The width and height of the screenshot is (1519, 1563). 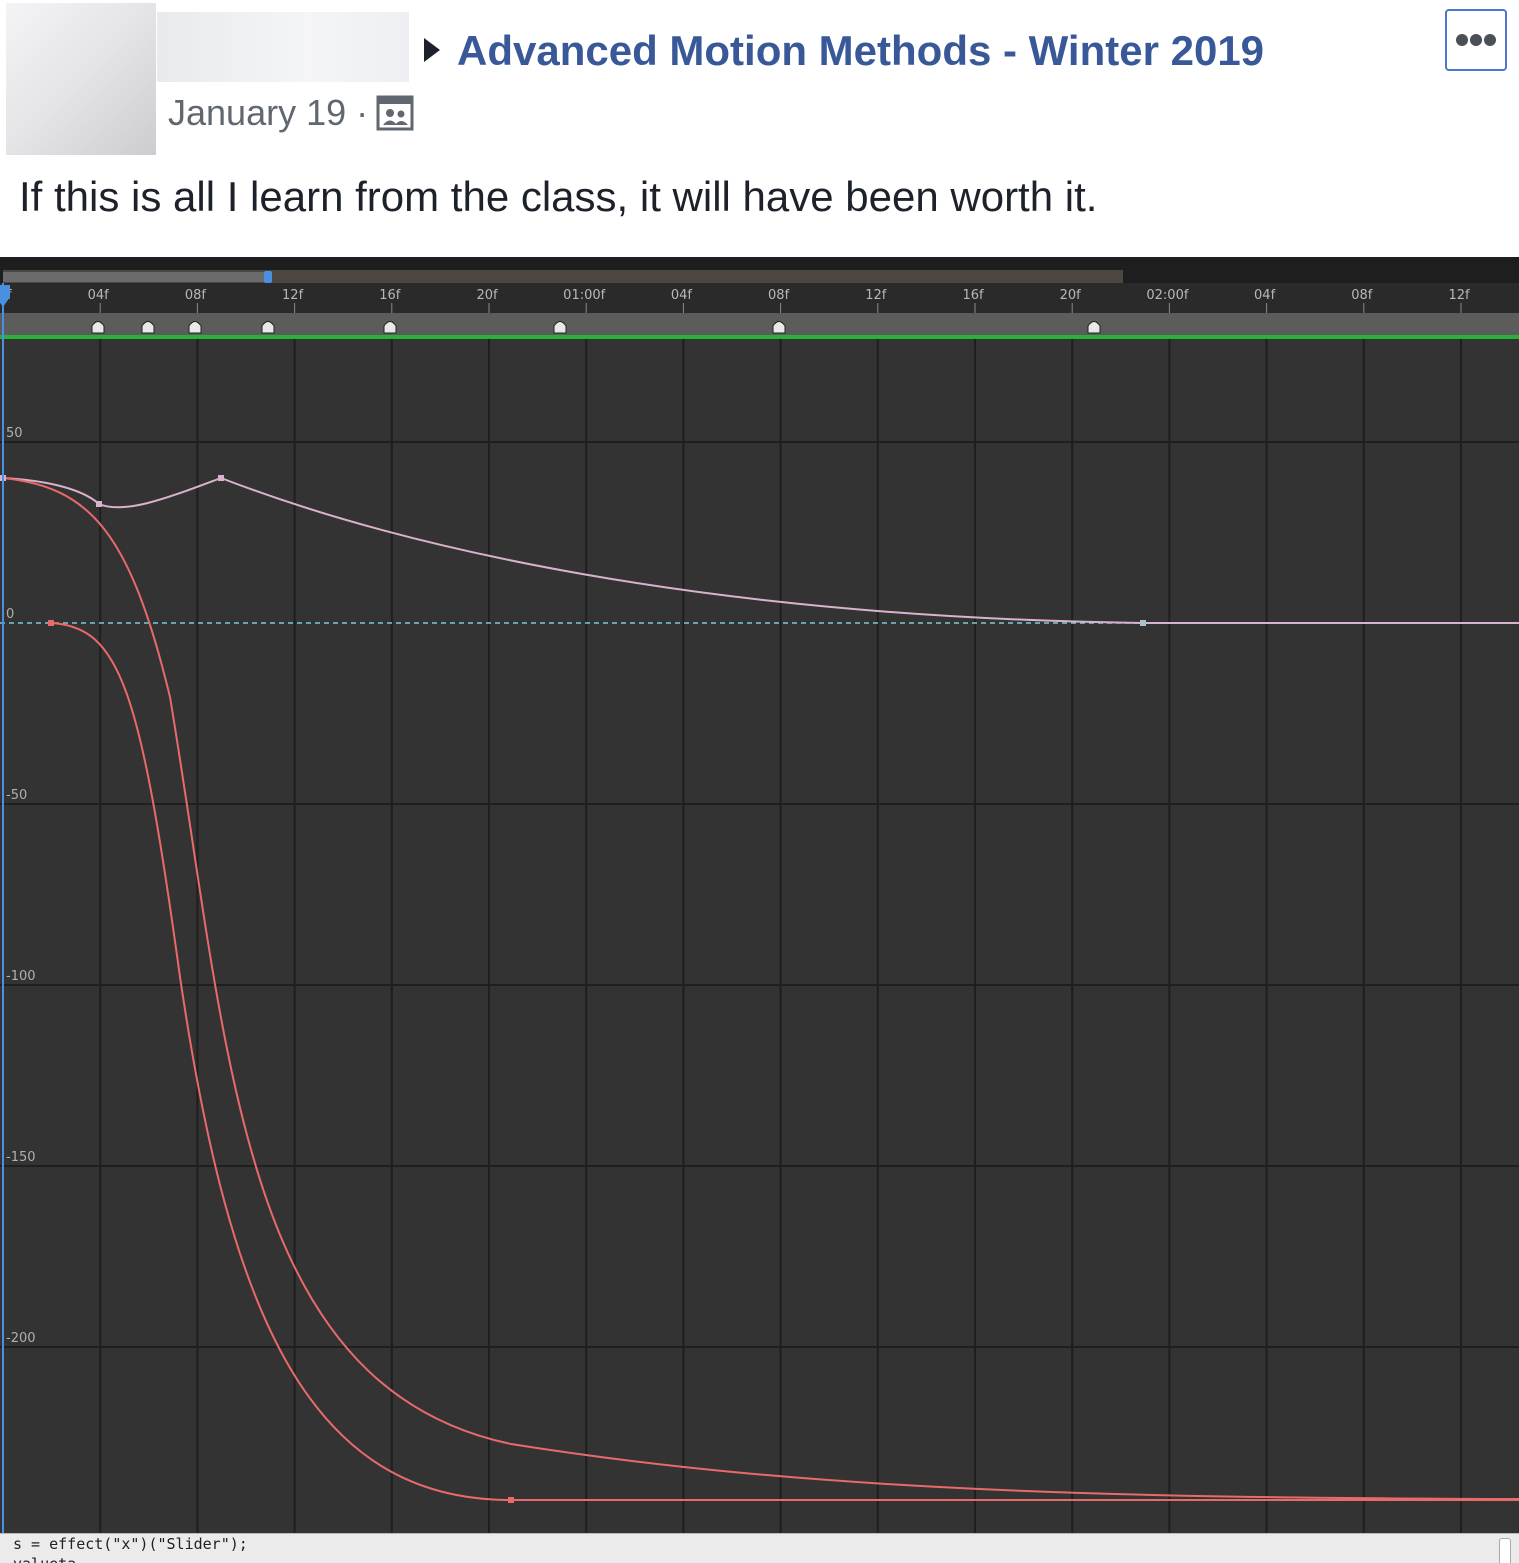 What do you see at coordinates (1167, 295) in the screenshot?
I see `time-label: 02:00f` at bounding box center [1167, 295].